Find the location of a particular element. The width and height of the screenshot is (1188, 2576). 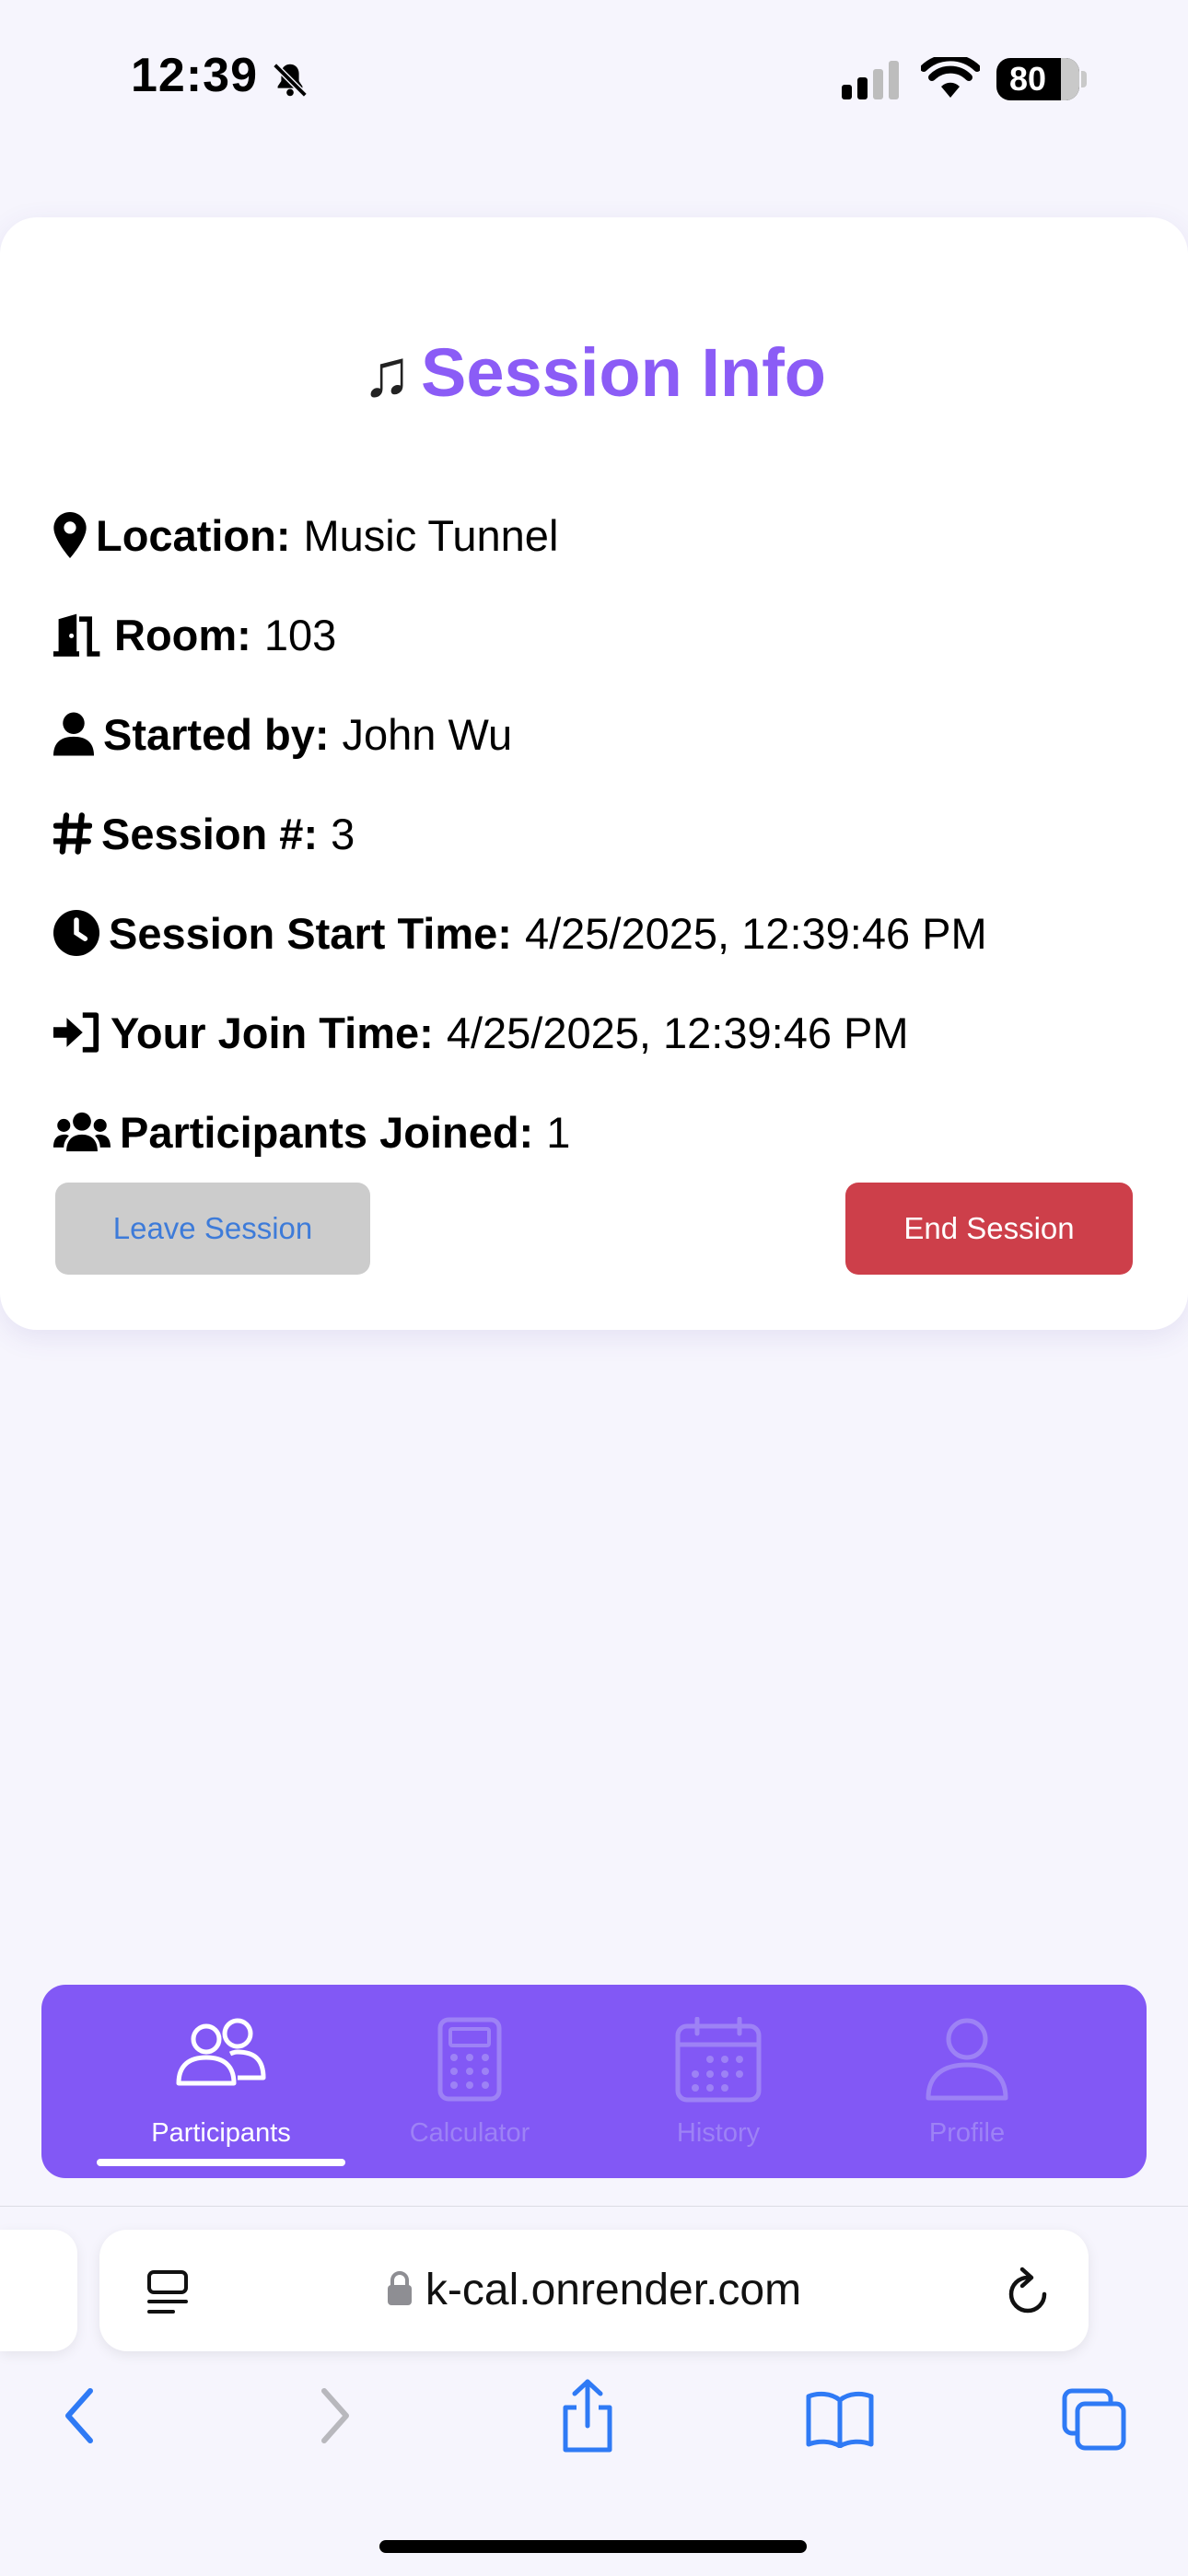

room-label: Room: is located at coordinates (182, 634).